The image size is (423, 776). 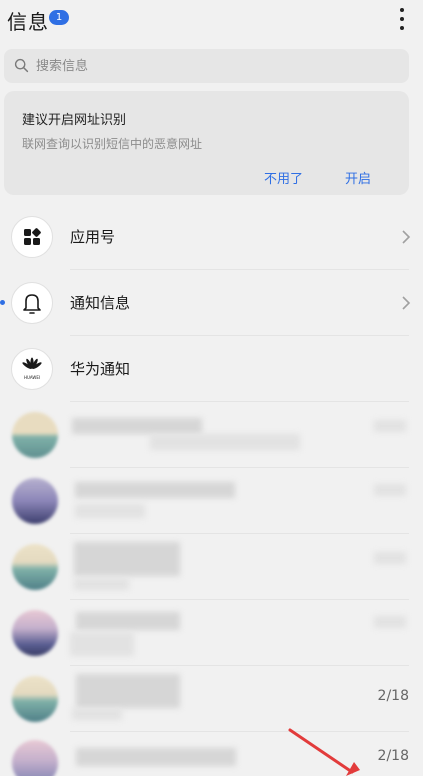 What do you see at coordinates (74, 120) in the screenshot?
I see `card-title: 建议开启网址识别` at bounding box center [74, 120].